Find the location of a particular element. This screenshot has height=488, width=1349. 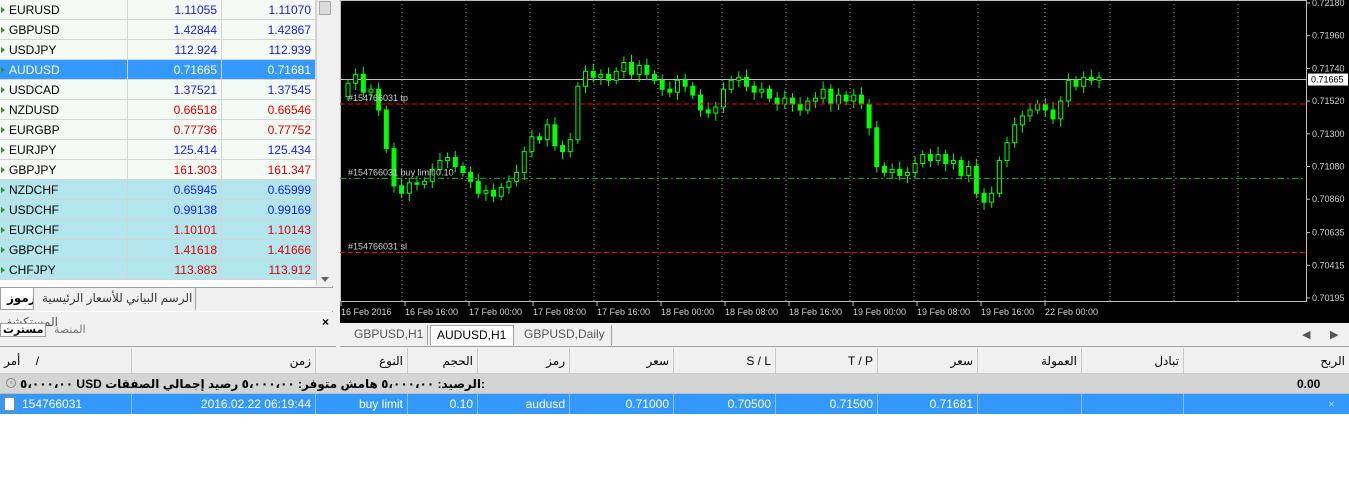

market-watch-row: EURJPY 125.414 125.434 is located at coordinates (158, 149).